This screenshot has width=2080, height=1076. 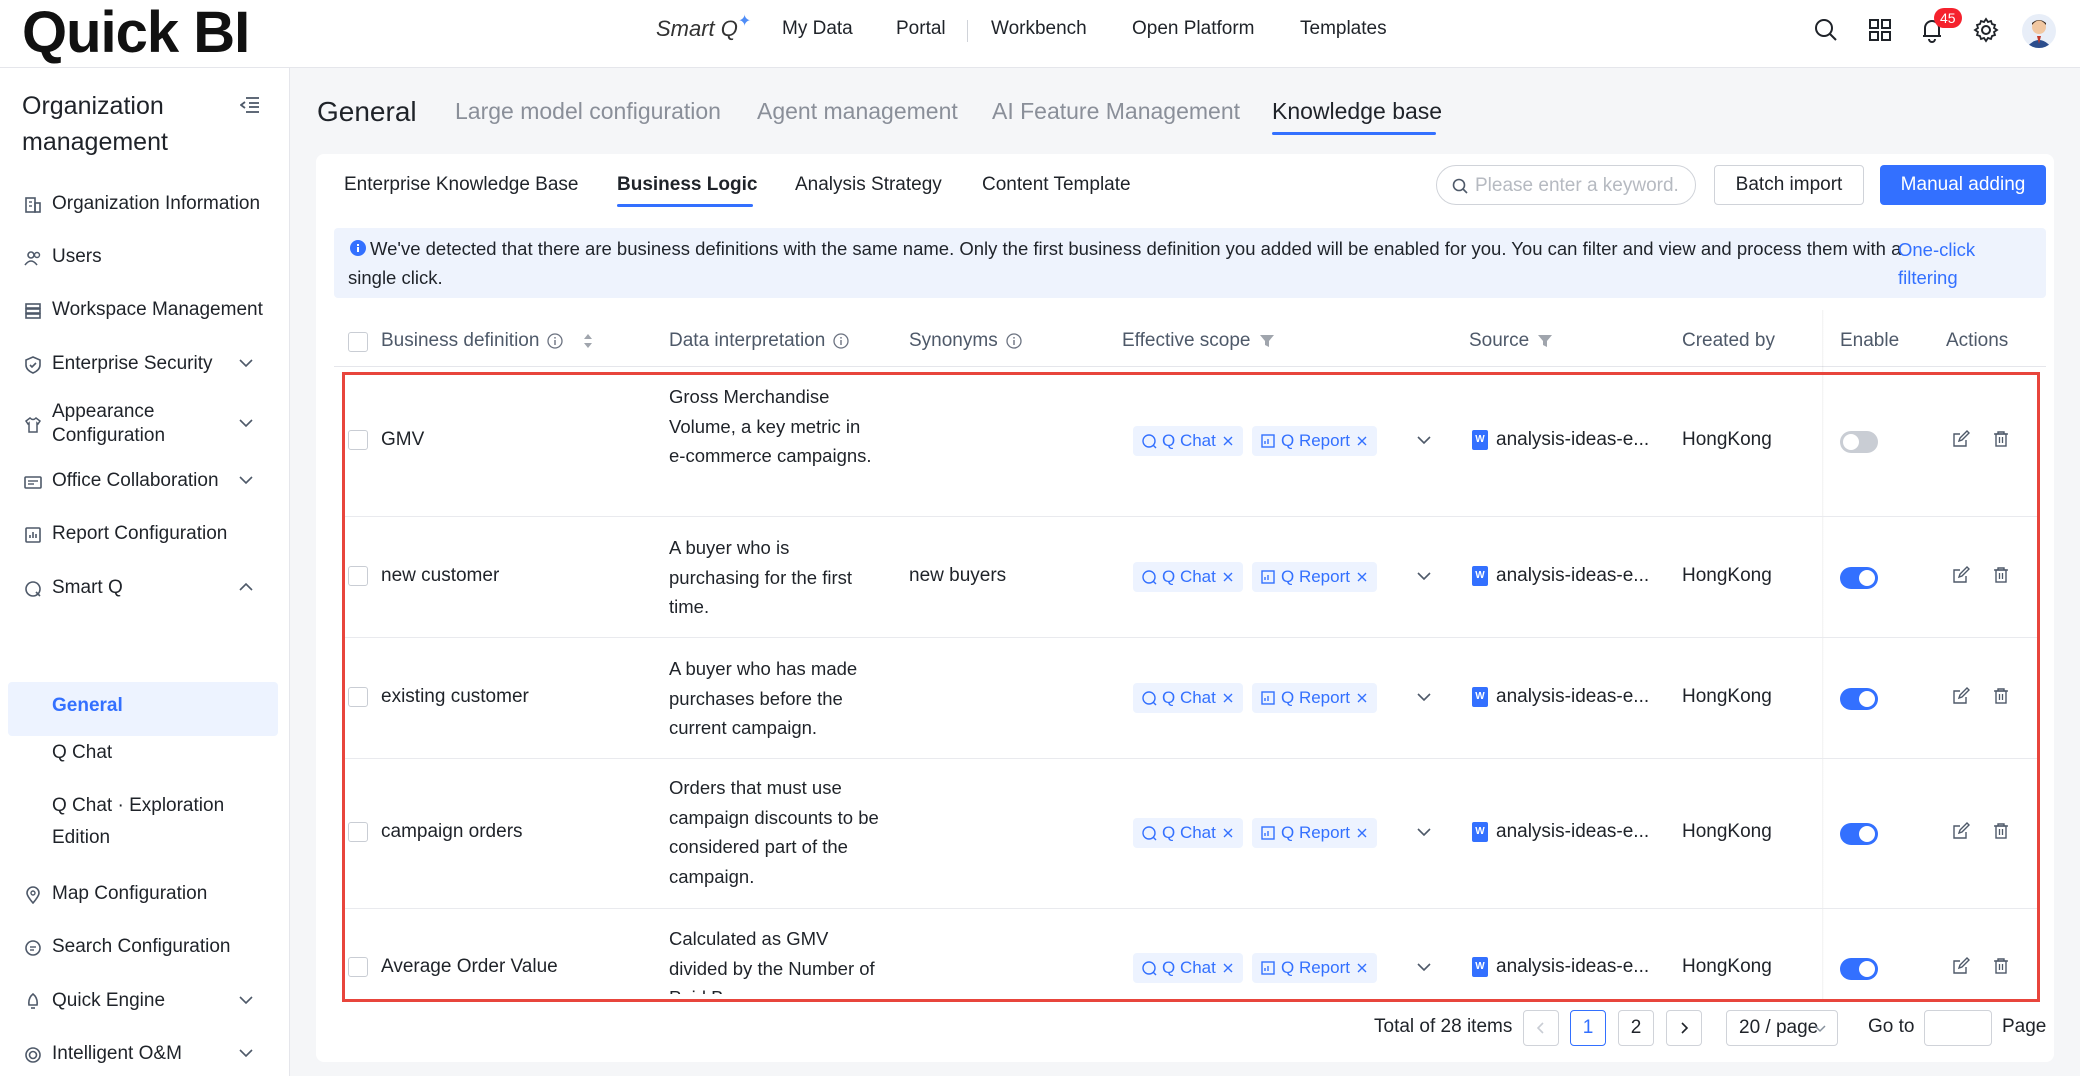 I want to click on sidebar-subitem-general: General, so click(x=143, y=709).